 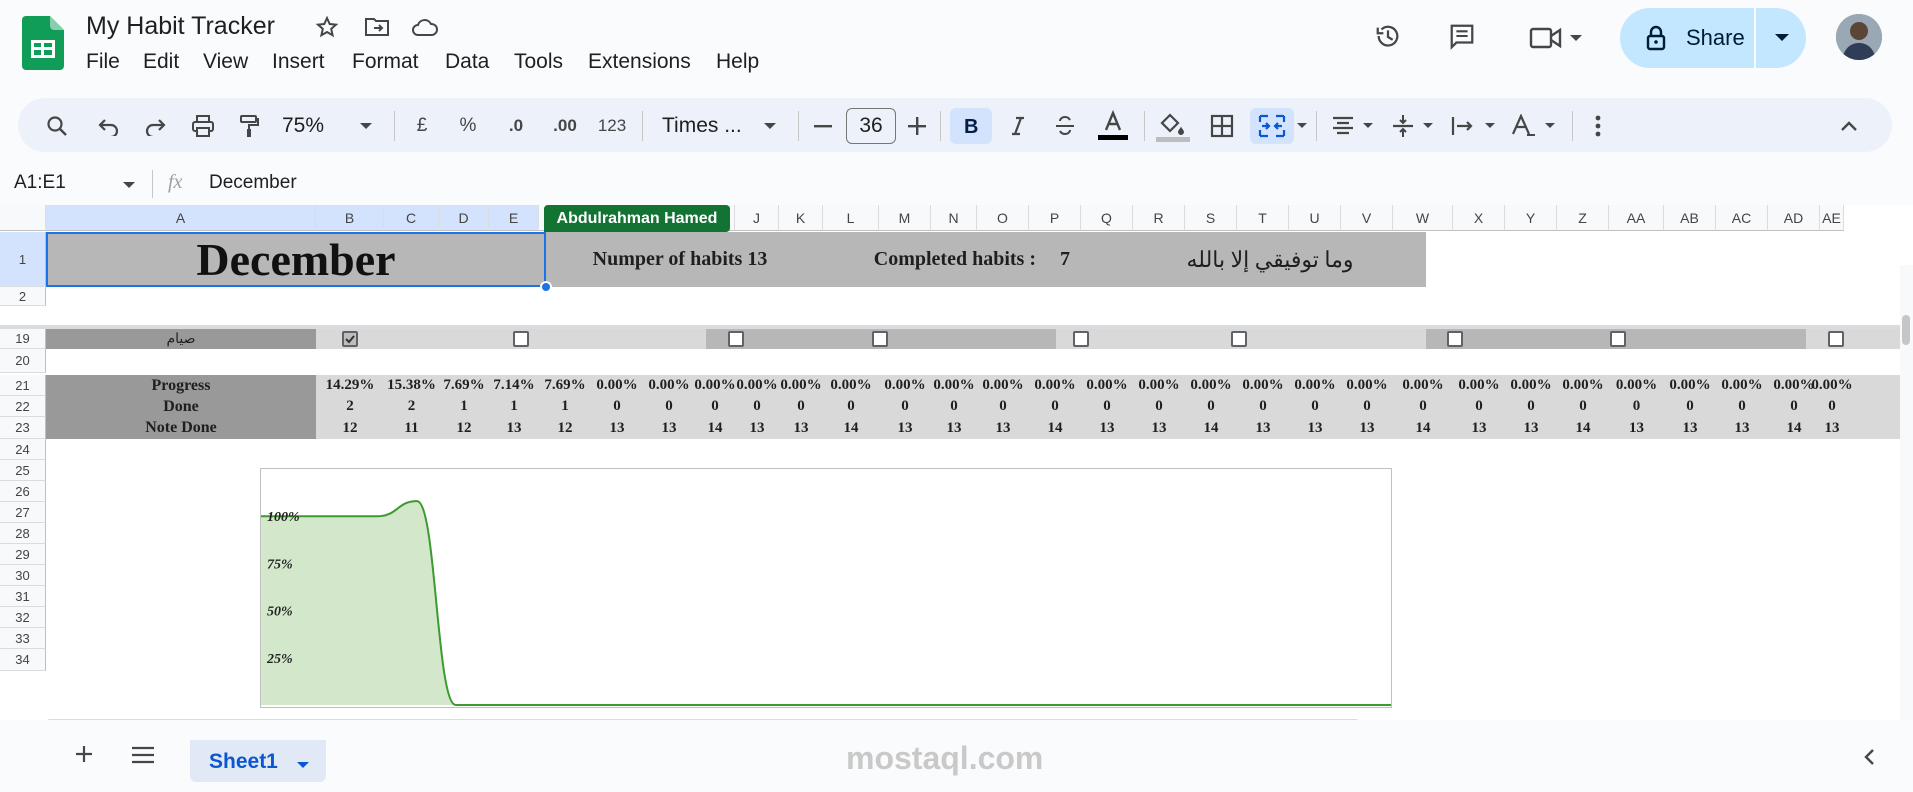 What do you see at coordinates (366, 126) in the screenshot?
I see `zoom-dropdown-icon` at bounding box center [366, 126].